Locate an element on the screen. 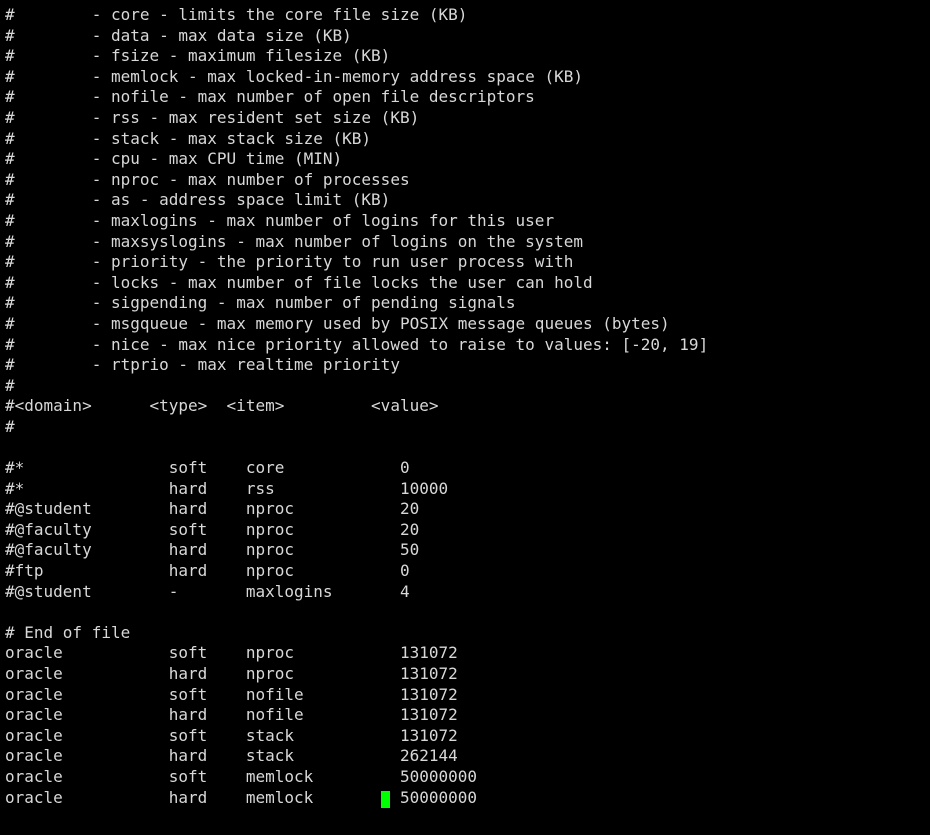 This screenshot has width=930, height=835. comment-line: # - data - max data size (KB) is located at coordinates (178, 35).